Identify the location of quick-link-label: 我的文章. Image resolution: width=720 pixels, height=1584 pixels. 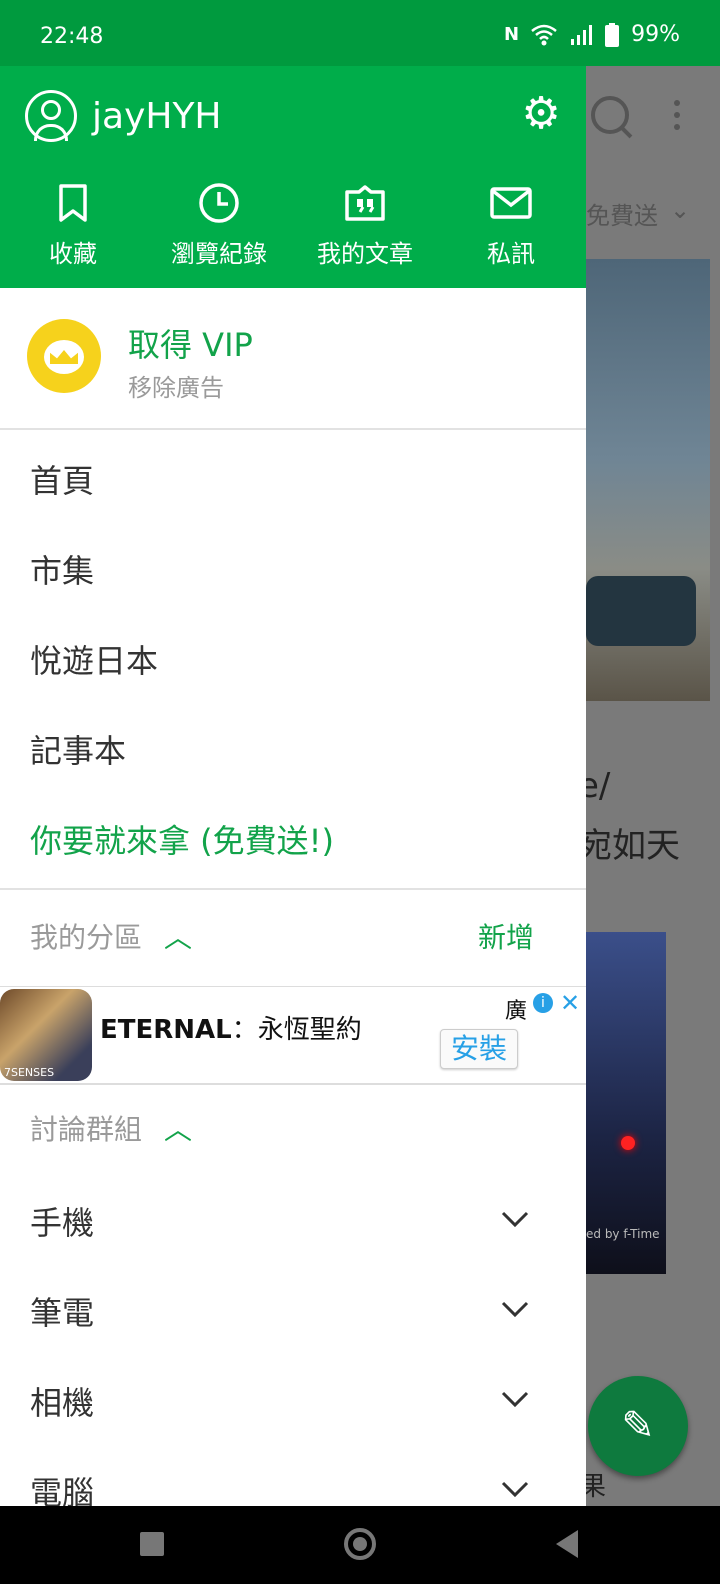
(365, 254).